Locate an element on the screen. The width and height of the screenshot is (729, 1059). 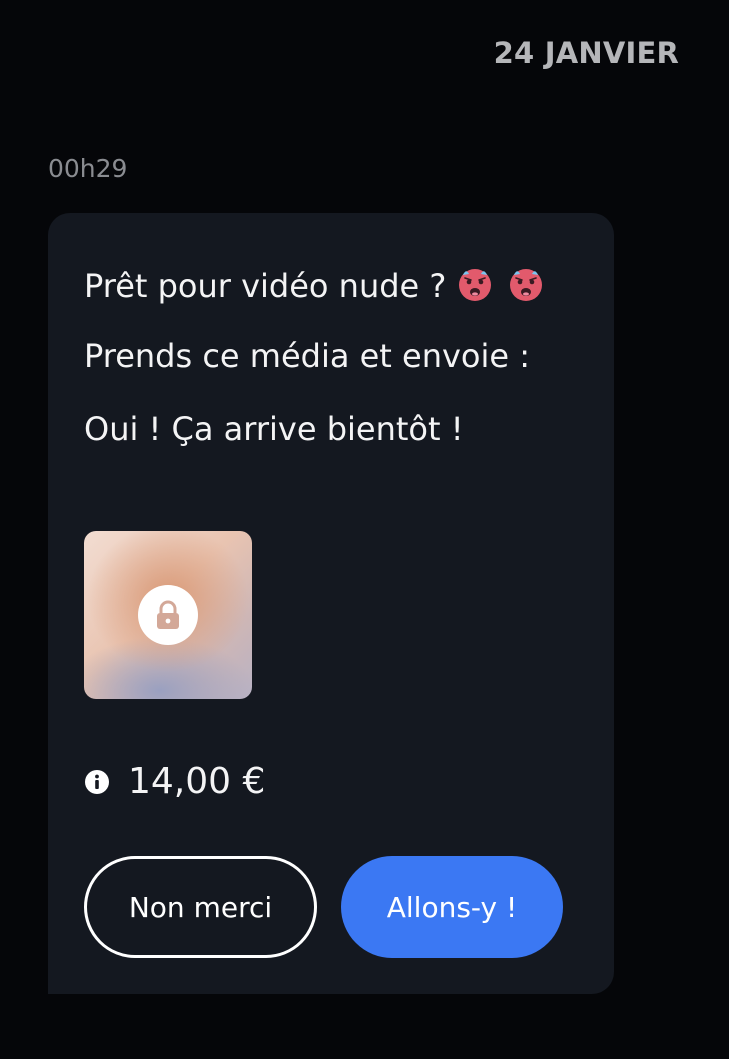
info-icon is located at coordinates (97, 782).